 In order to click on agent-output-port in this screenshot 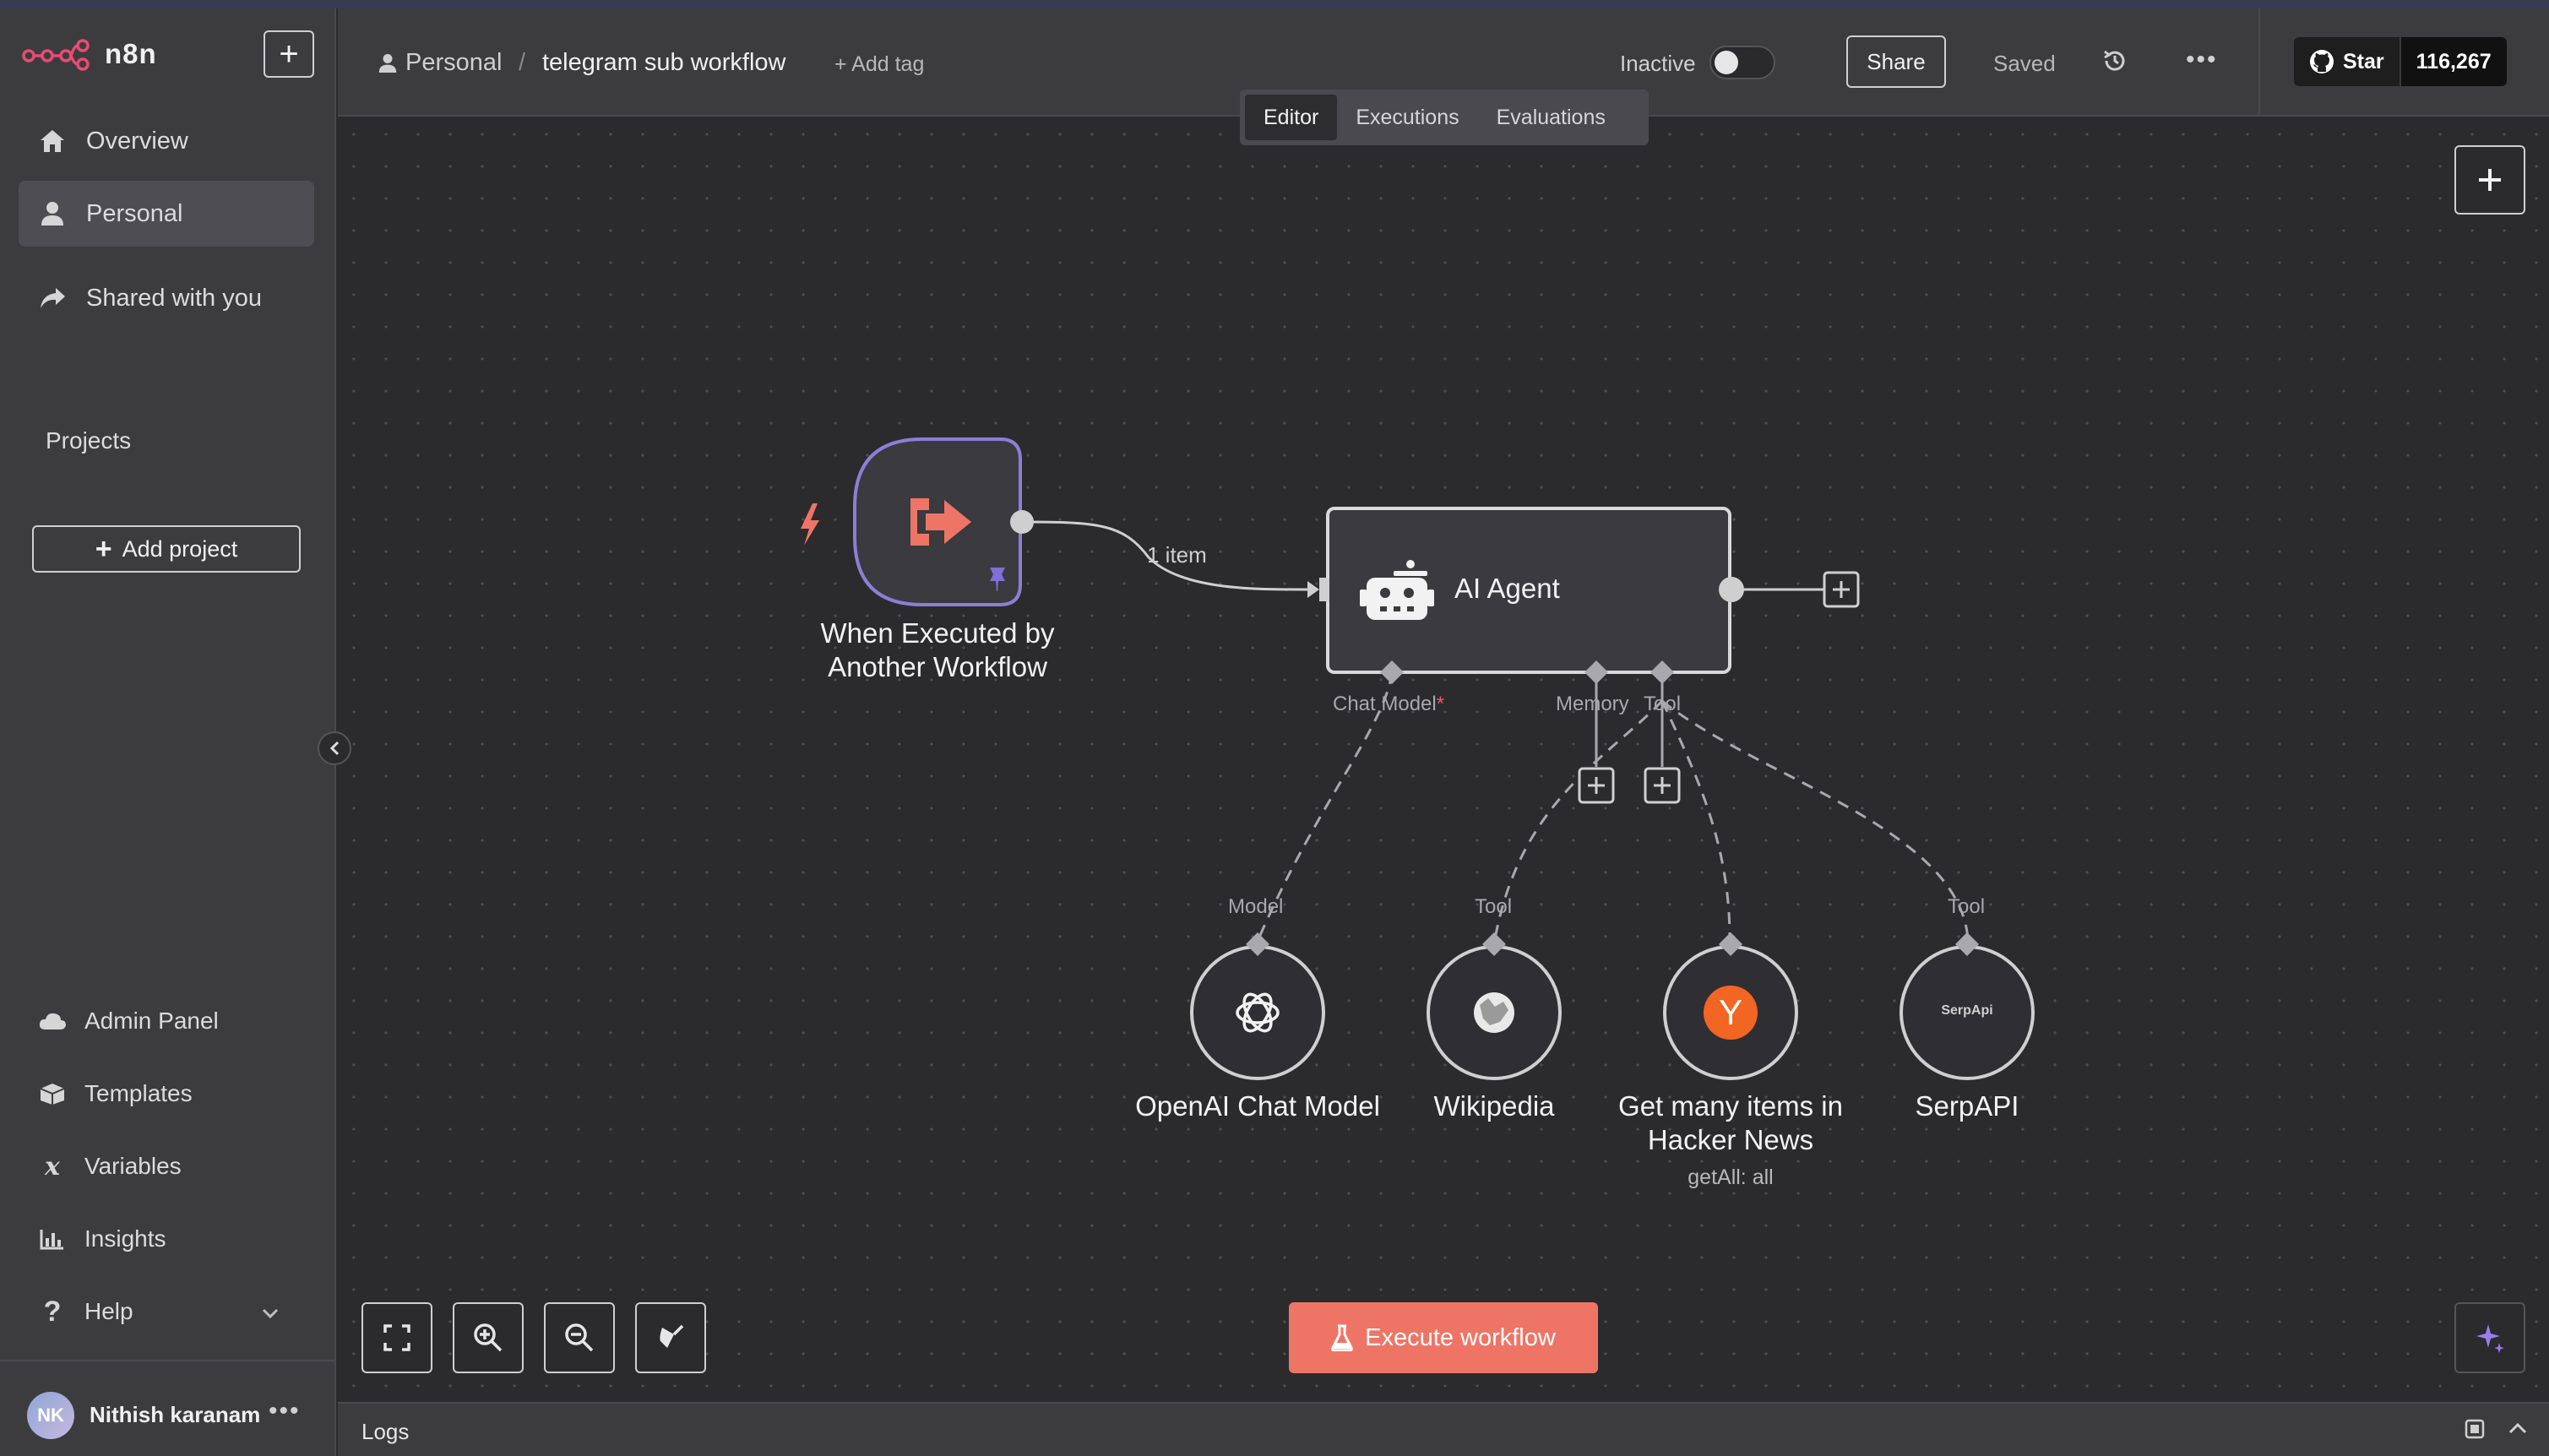, I will do `click(1731, 589)`.